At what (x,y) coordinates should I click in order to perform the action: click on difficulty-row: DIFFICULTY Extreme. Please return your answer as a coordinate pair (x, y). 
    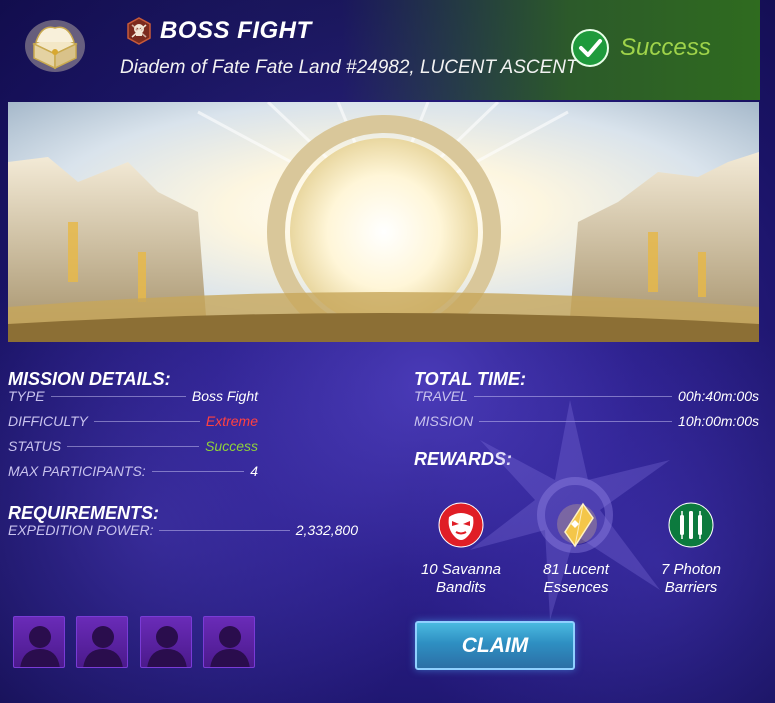
    Looking at the image, I should click on (133, 421).